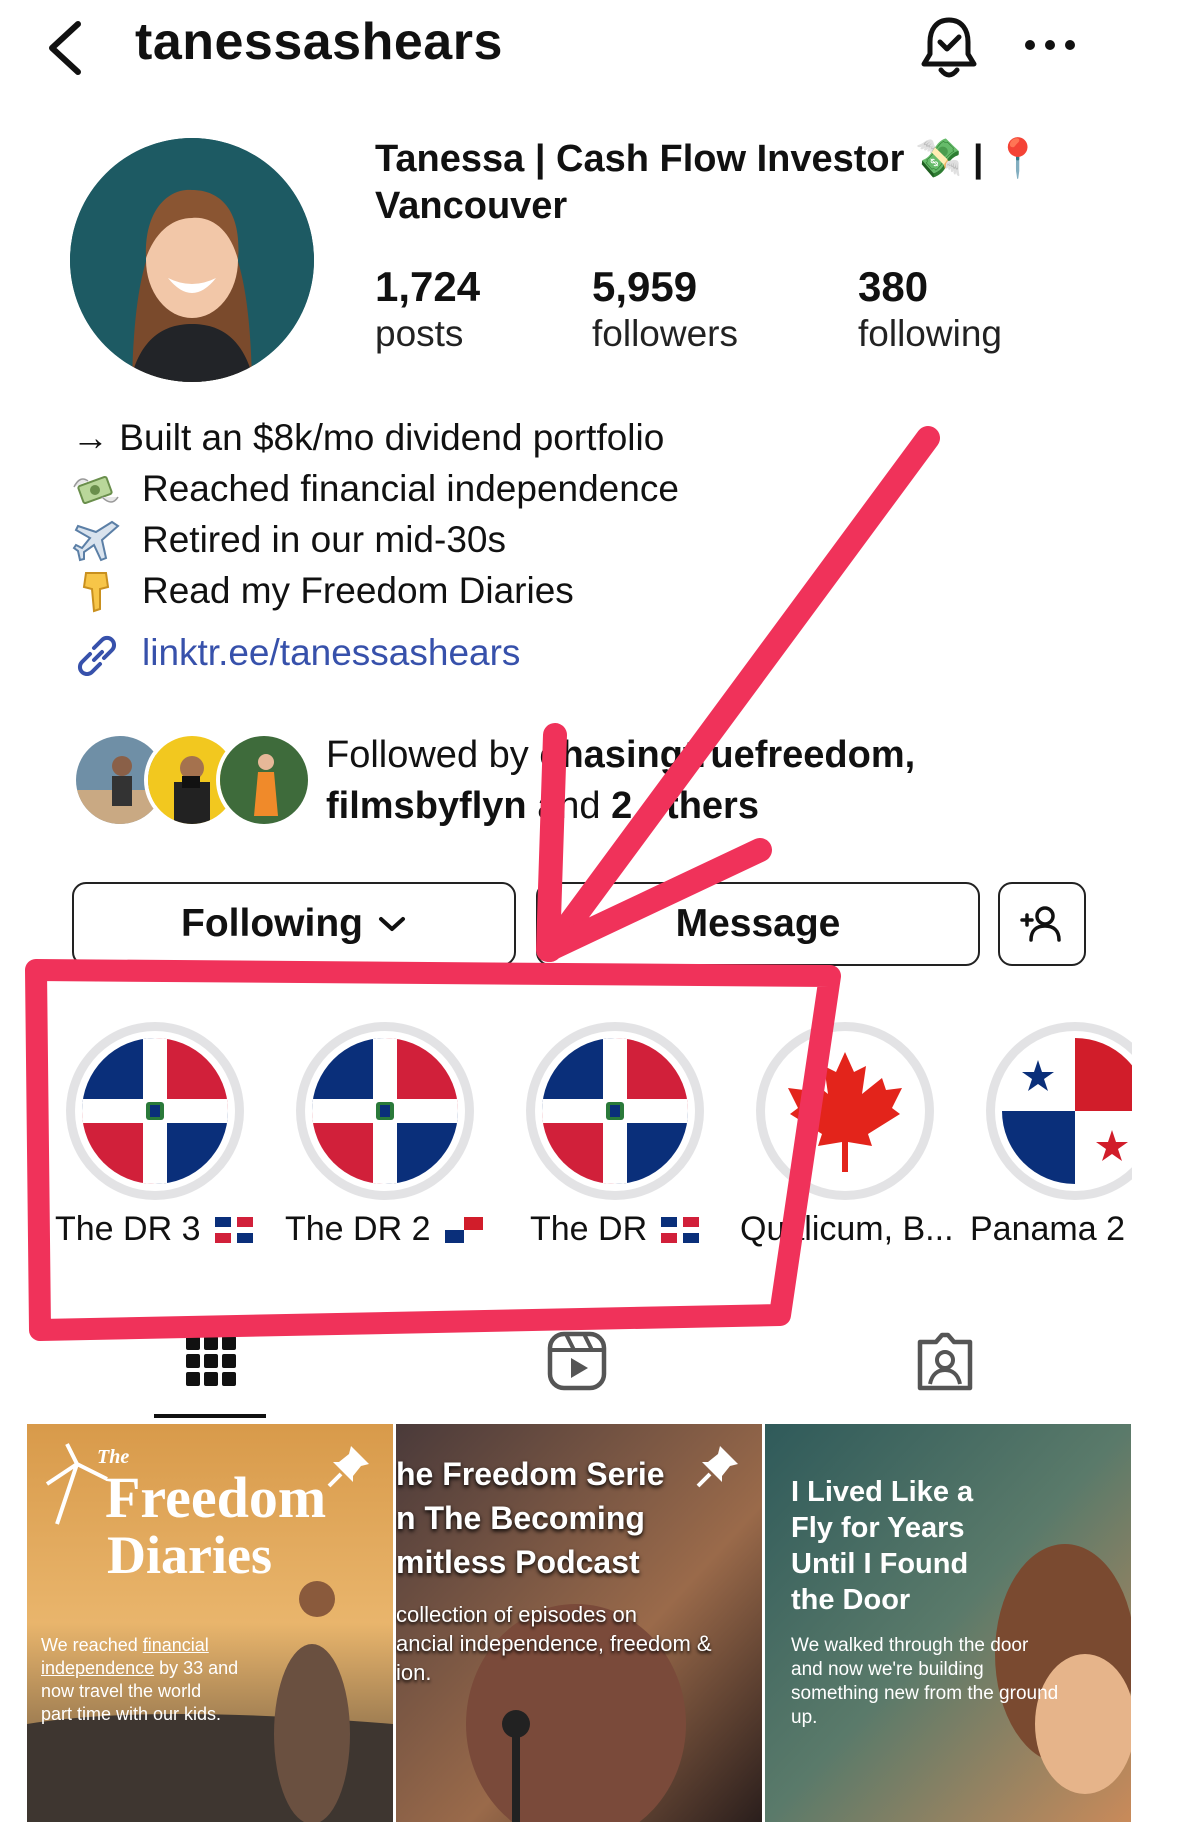 This screenshot has width=1179, height=1822. I want to click on highlight-label-text: Panama 2, so click(1047, 1229).